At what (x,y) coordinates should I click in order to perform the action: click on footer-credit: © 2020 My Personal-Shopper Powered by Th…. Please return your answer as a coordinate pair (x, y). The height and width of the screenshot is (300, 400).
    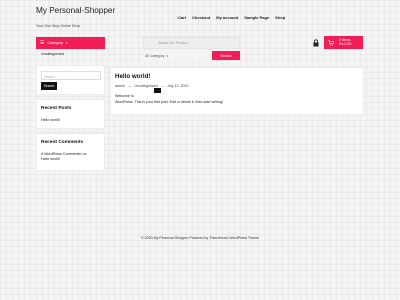
    Looking at the image, I should click on (200, 238).